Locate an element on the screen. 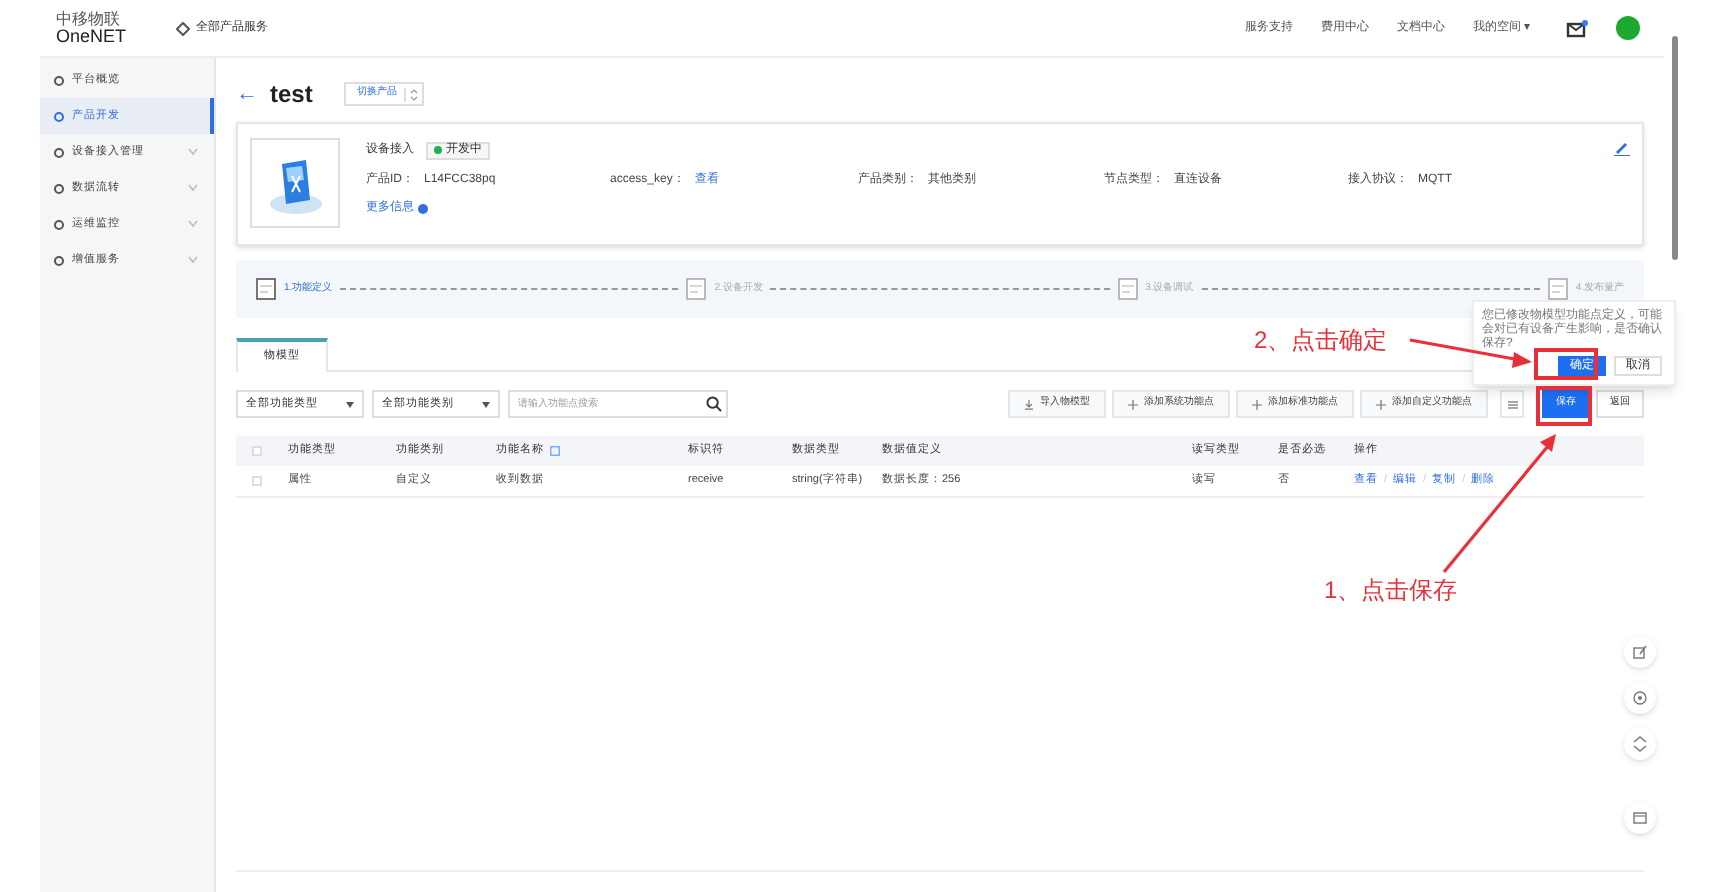 This screenshot has width=1726, height=892. annotation-text: 1、点击保存 is located at coordinates (1391, 591).